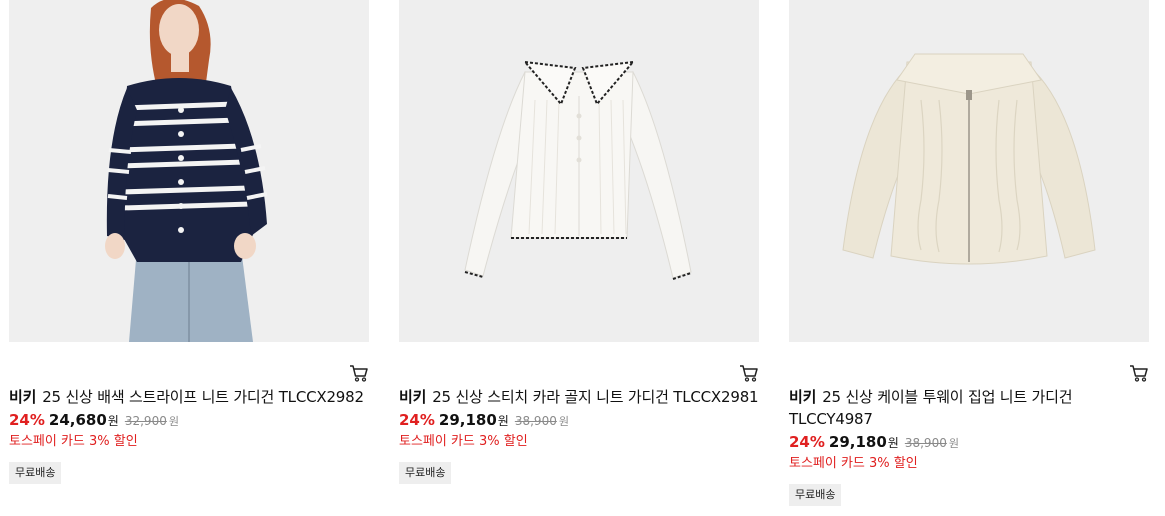  Describe the element at coordinates (931, 408) in the screenshot. I see `product-name: 25 신상 케이블 투웨이 집업 니트 가디건 TLCCY4987` at that location.